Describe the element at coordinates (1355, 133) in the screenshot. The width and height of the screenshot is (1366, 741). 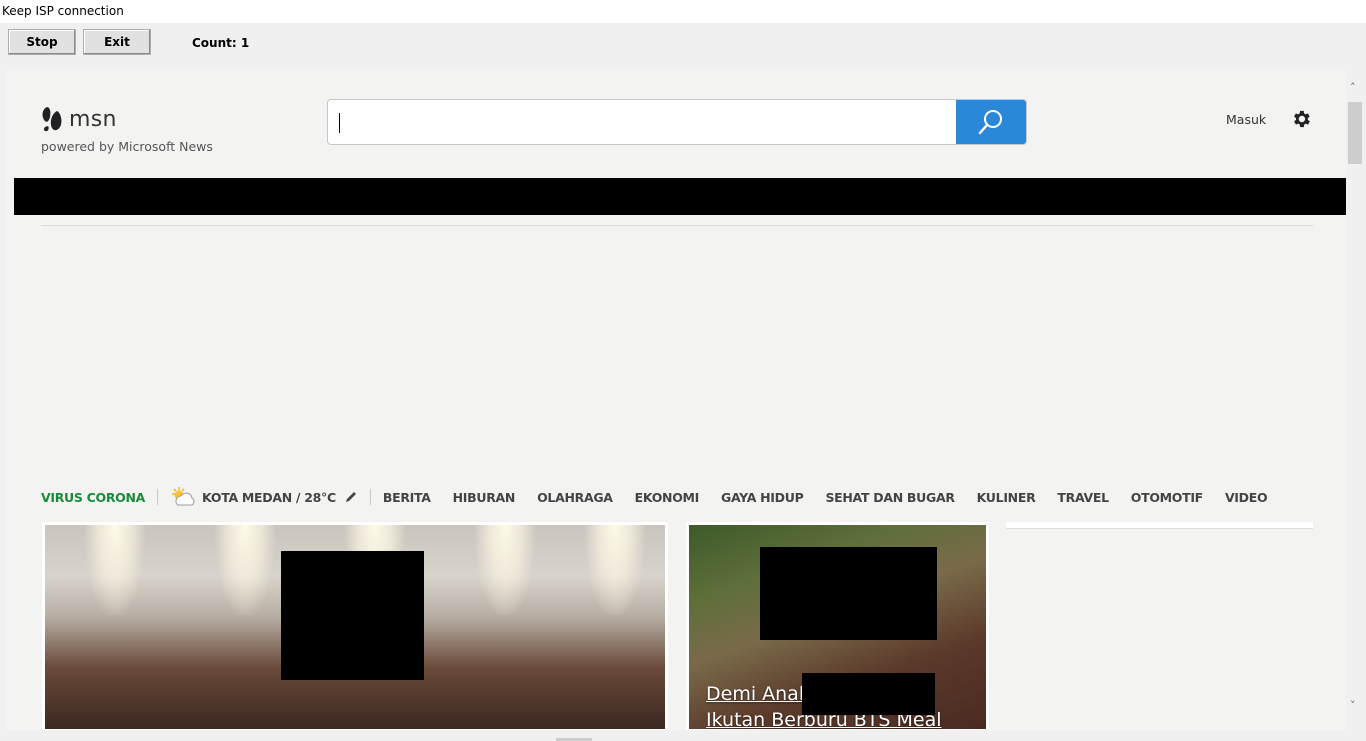
I see `scrollbar-thumb` at that location.